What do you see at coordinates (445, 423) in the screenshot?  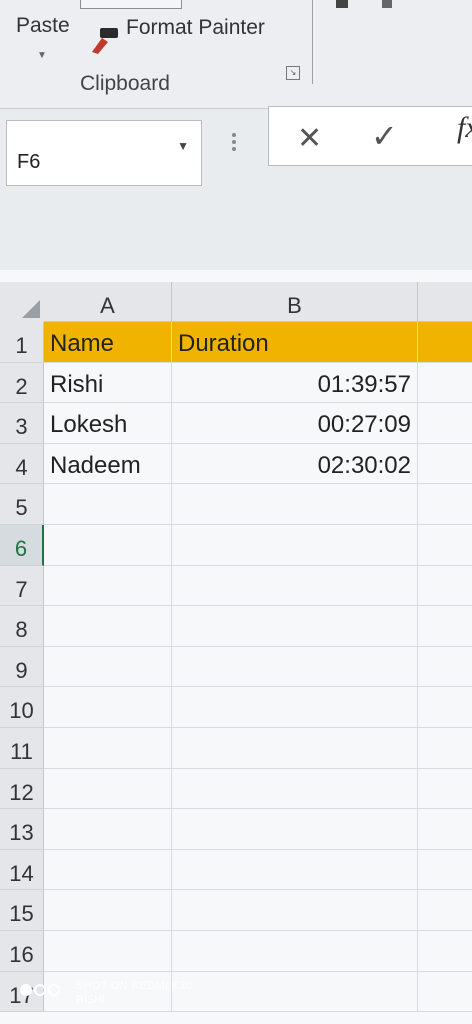 I see `cell-c3` at bounding box center [445, 423].